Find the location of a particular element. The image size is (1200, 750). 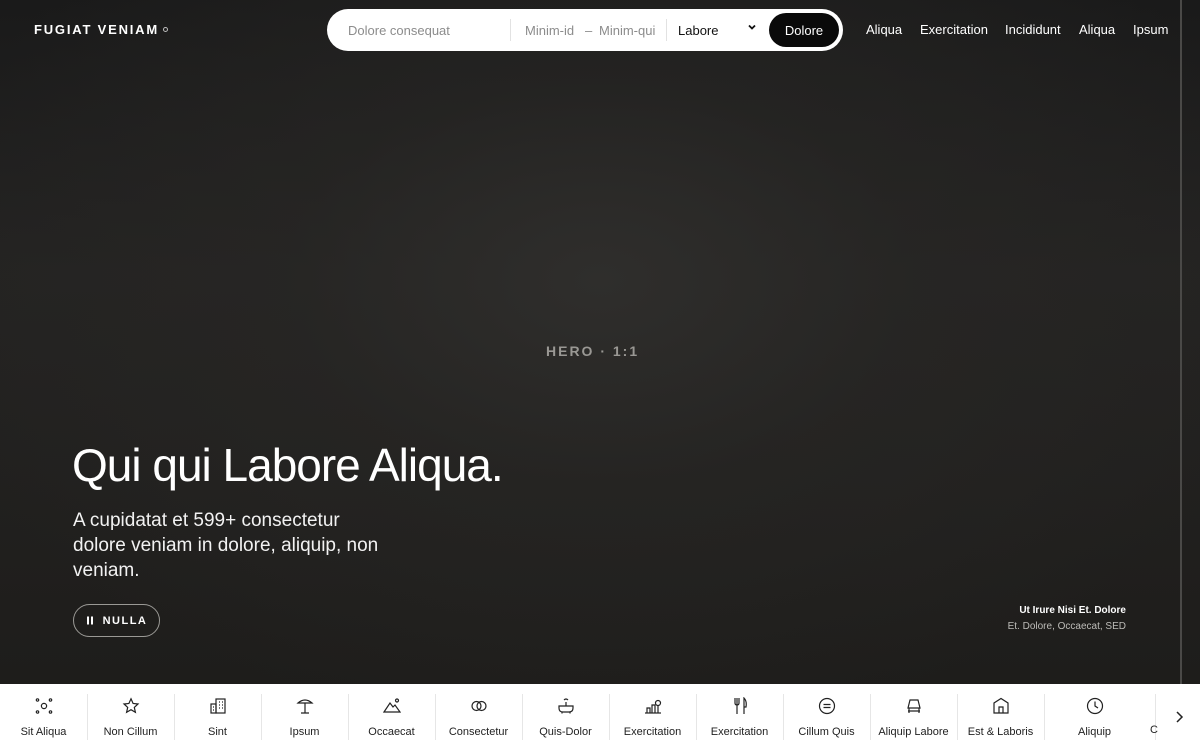

building-icon is located at coordinates (217, 706).